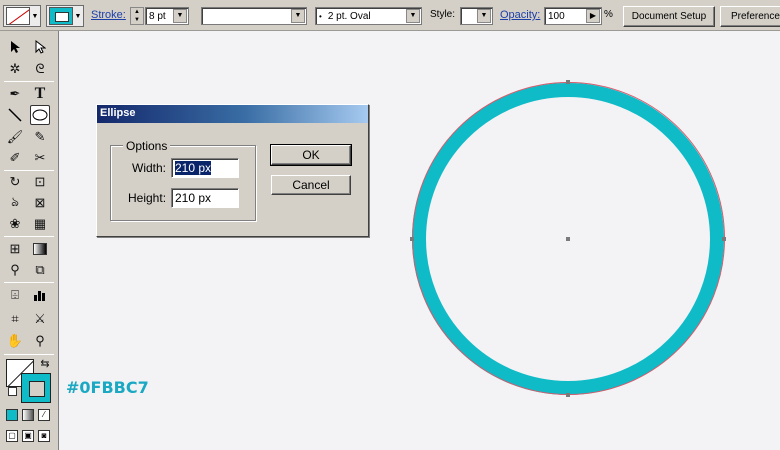 The image size is (780, 450). Describe the element at coordinates (750, 16) in the screenshot. I see `preferences-button: Preferences` at that location.